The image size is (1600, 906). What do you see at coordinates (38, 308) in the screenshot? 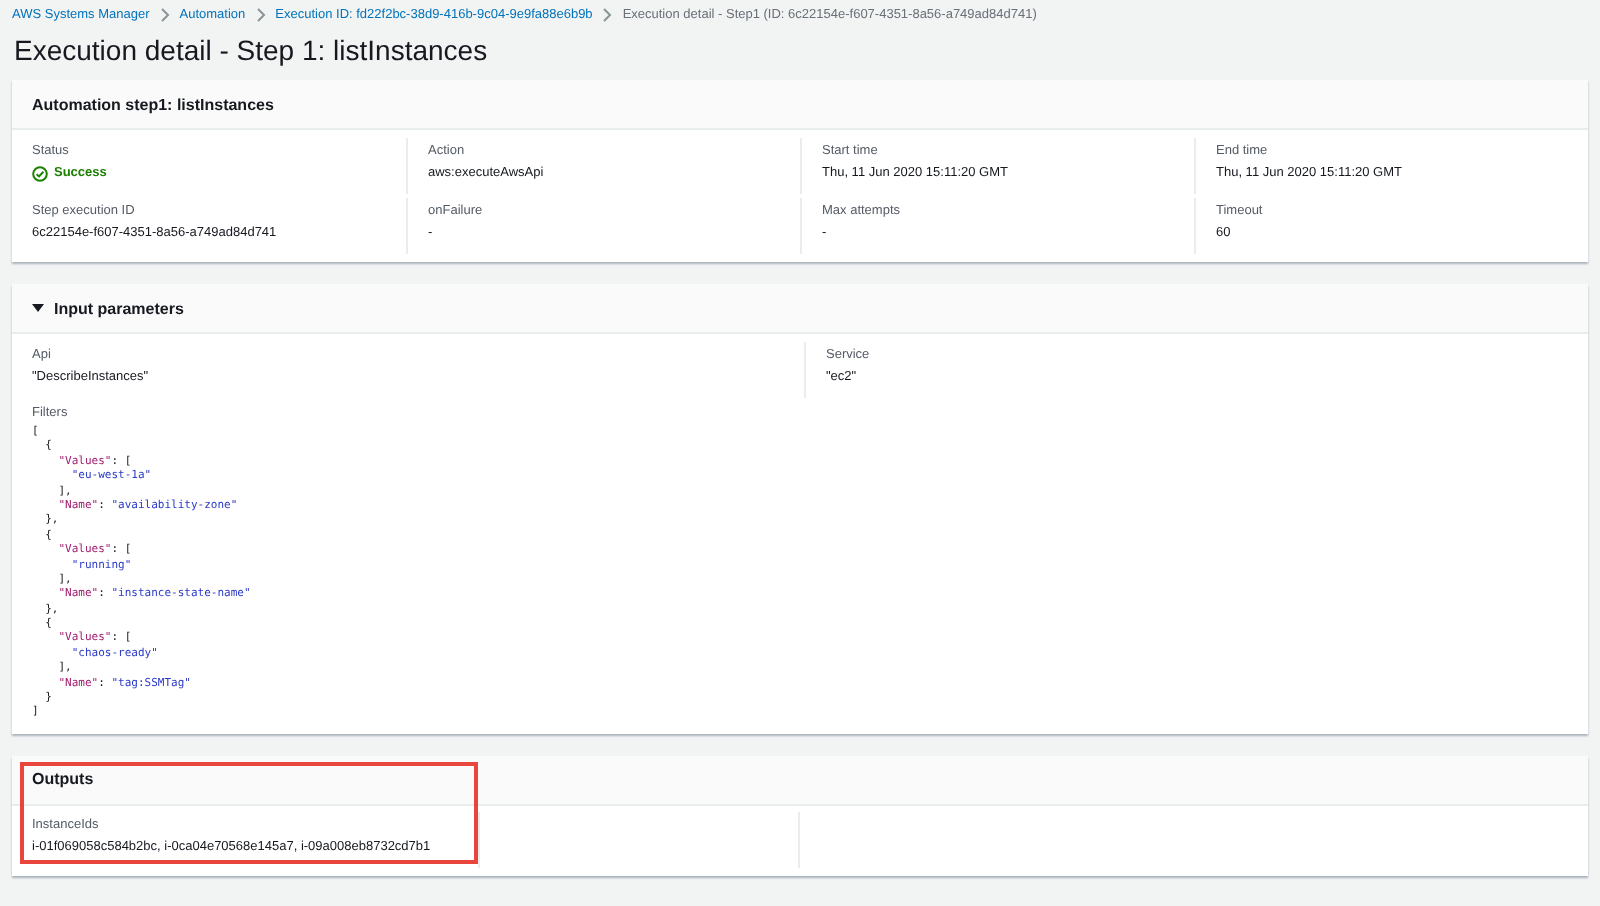
I see `caret-icon` at bounding box center [38, 308].